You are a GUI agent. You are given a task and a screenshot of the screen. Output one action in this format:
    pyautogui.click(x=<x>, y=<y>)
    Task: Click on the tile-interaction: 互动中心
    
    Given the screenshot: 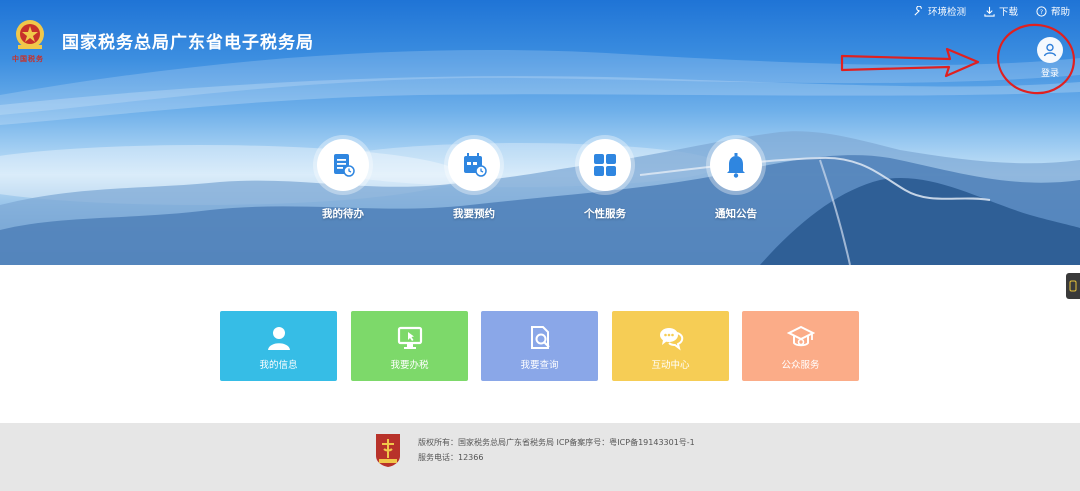 What is the action you would take?
    pyautogui.click(x=670, y=346)
    